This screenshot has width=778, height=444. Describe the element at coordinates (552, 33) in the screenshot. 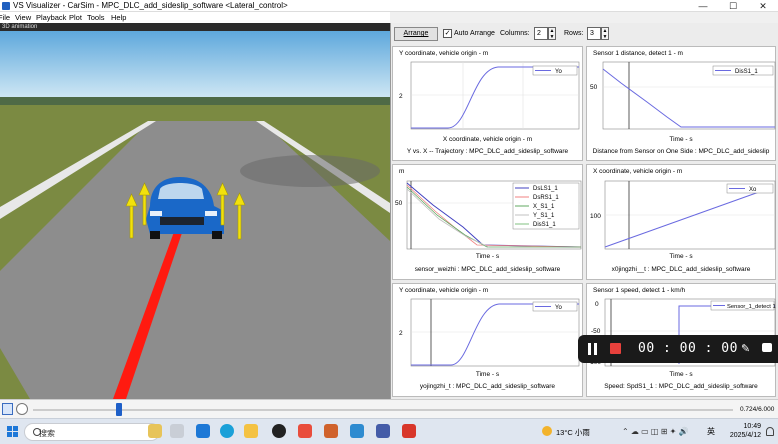

I see `columns-spinner: ▲ ▼` at that location.